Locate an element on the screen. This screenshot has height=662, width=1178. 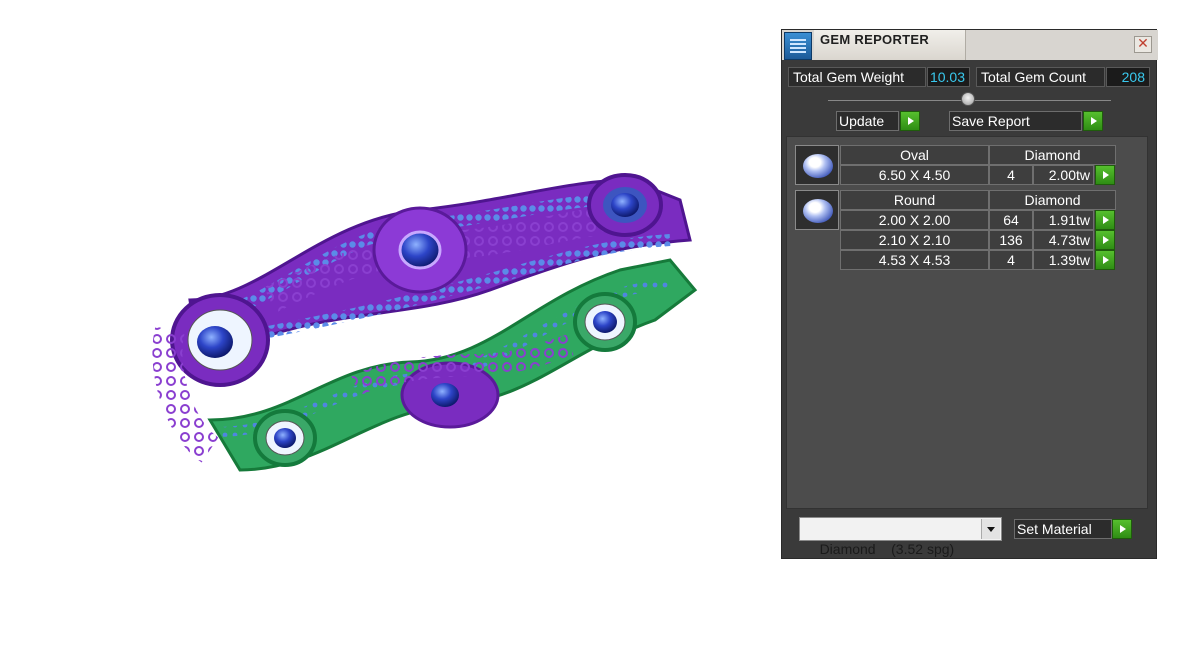
total-weight-label: Total Gem Weight is located at coordinates (857, 77).